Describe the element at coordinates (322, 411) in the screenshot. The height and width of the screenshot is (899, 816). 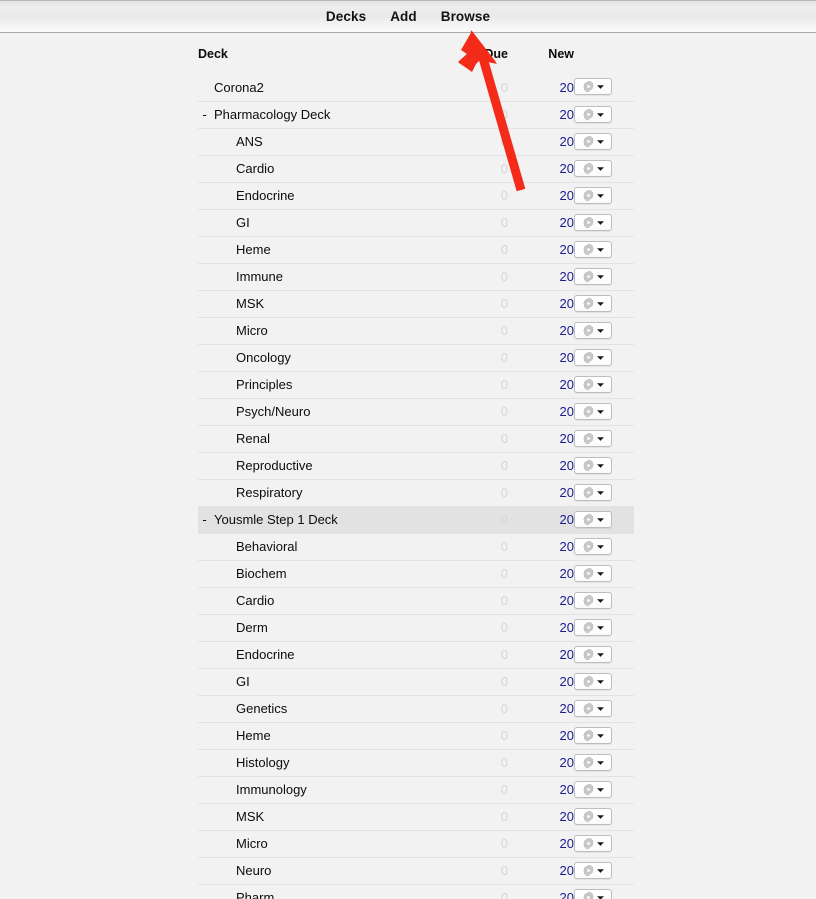
I see `deck-name-cell: Psych/Neuro` at that location.